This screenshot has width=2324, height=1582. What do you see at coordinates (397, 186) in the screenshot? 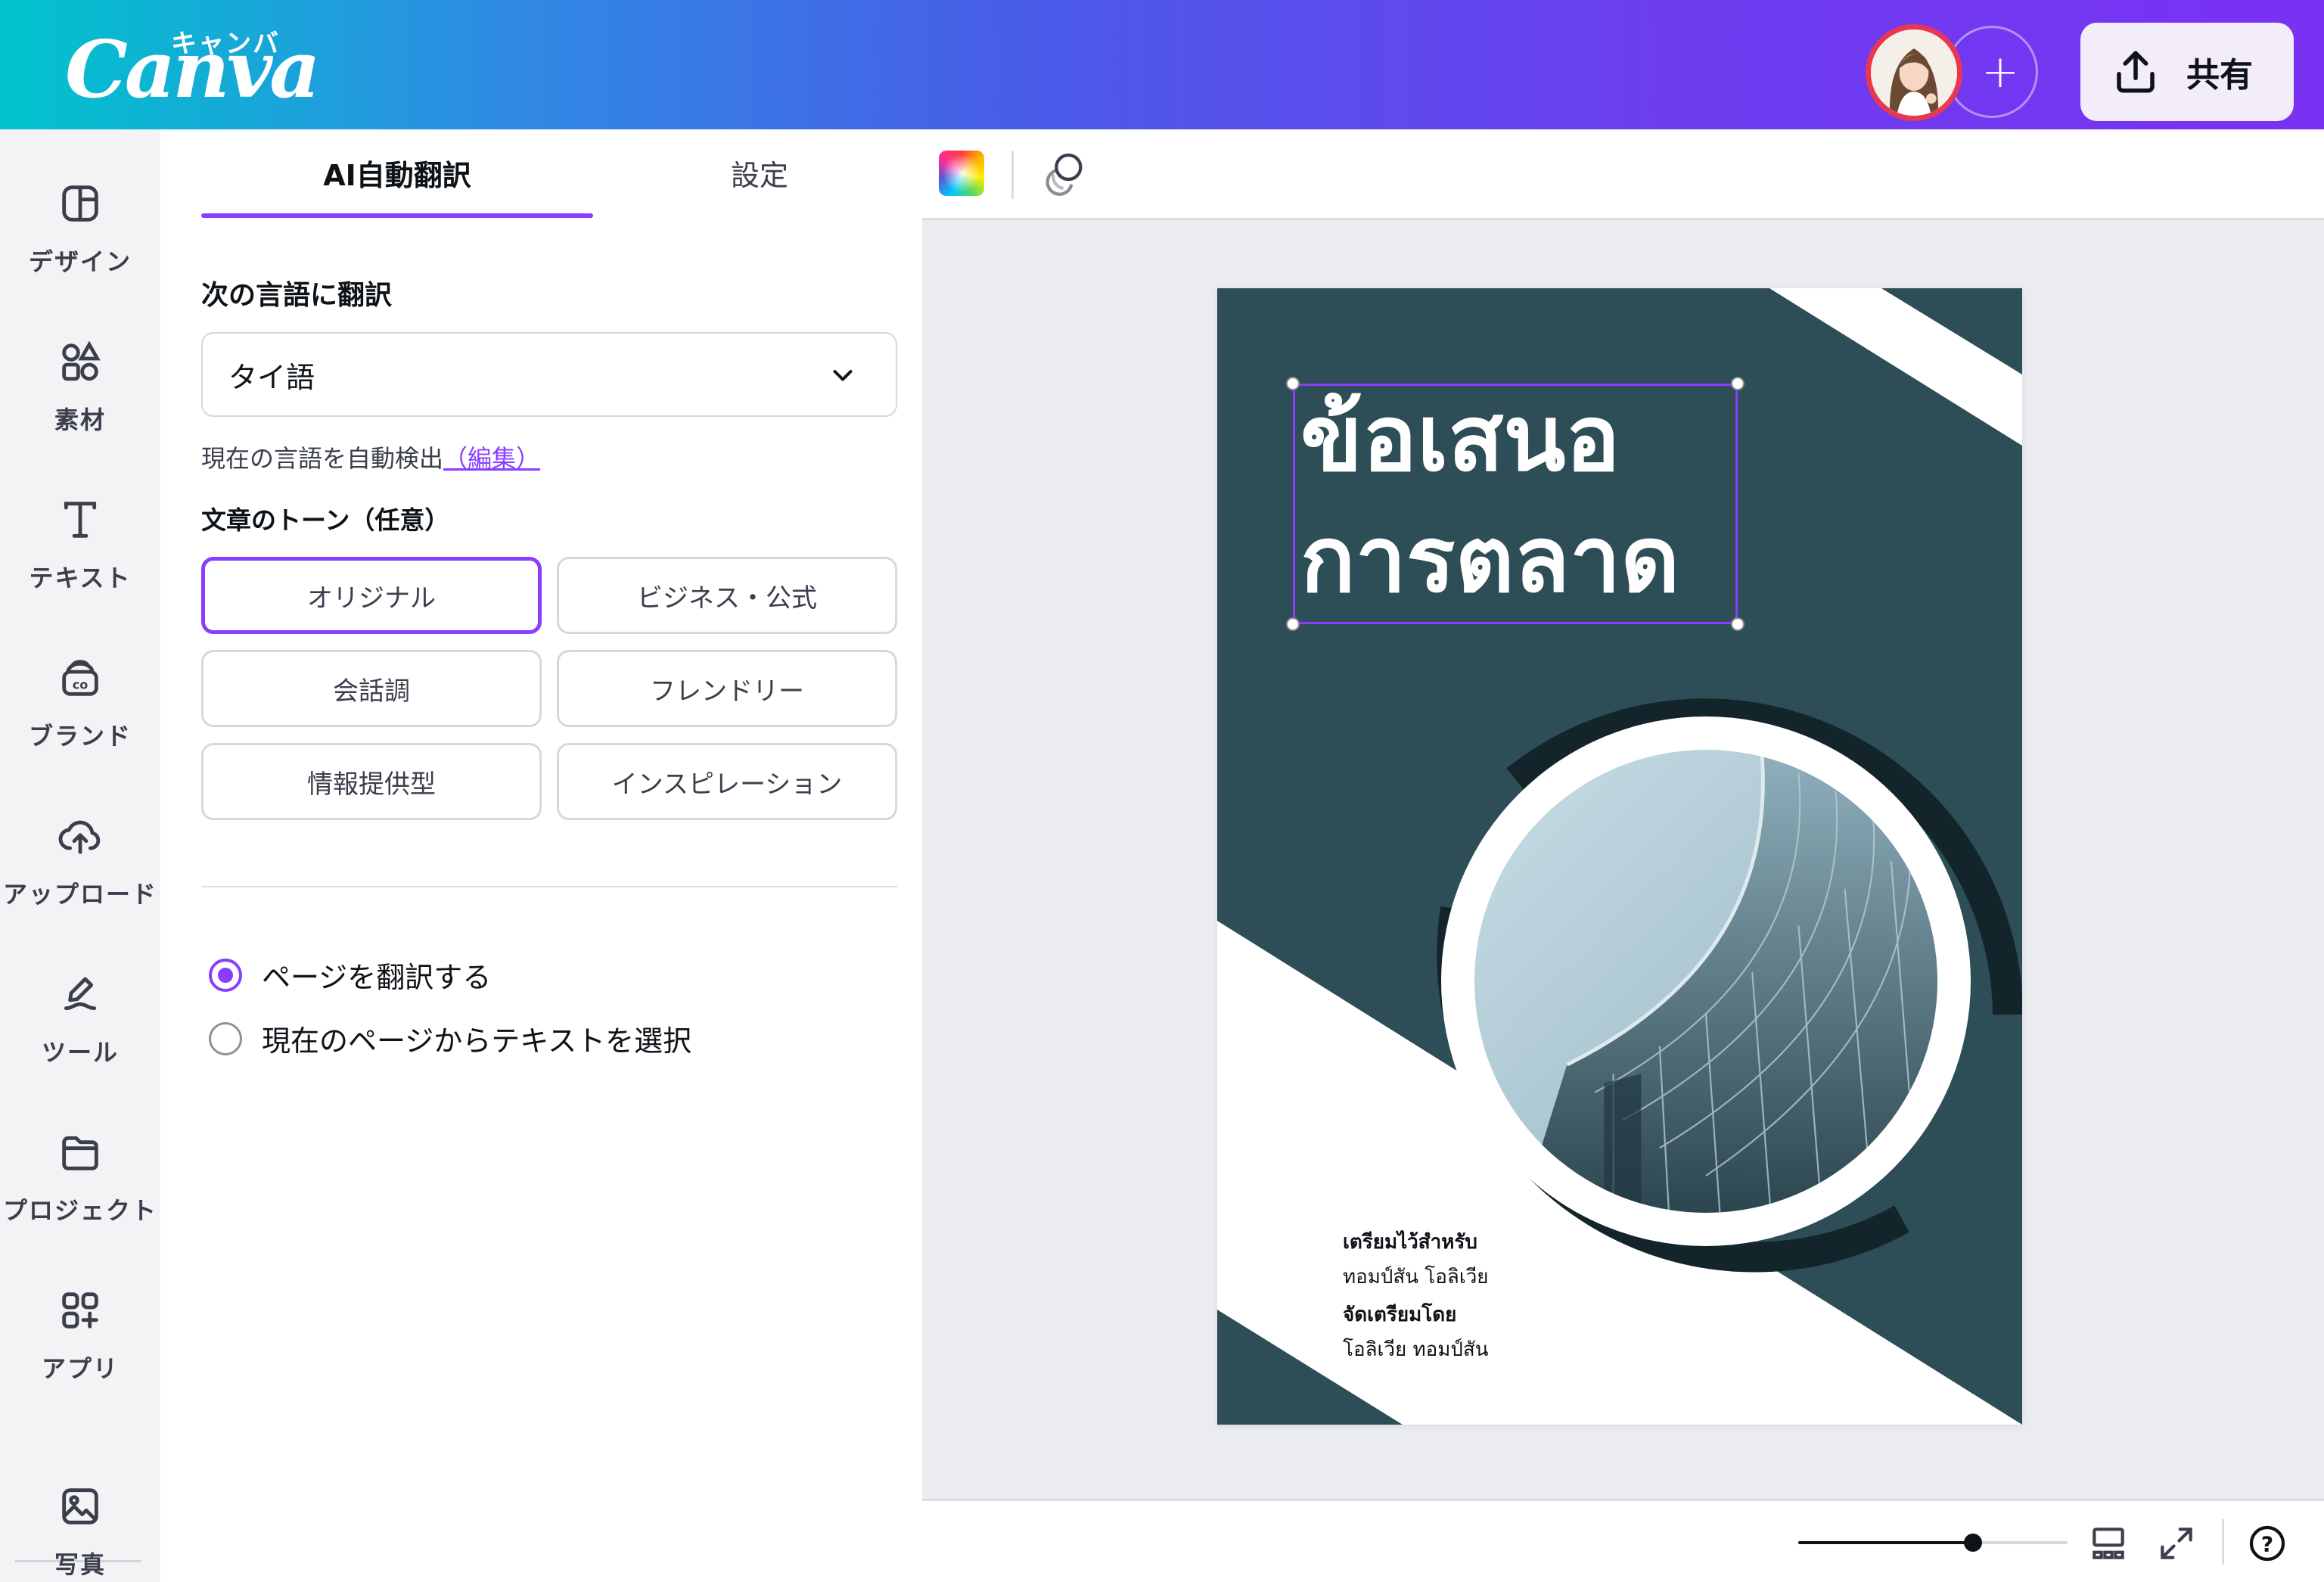
I see `tab-ai-translate: AI自動翻訳` at bounding box center [397, 186].